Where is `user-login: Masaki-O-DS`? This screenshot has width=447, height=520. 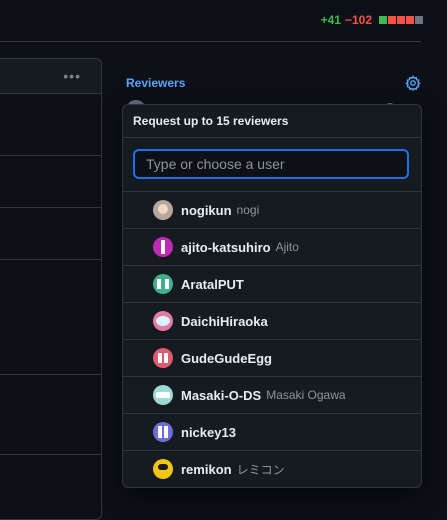 user-login: Masaki-O-DS is located at coordinates (221, 395).